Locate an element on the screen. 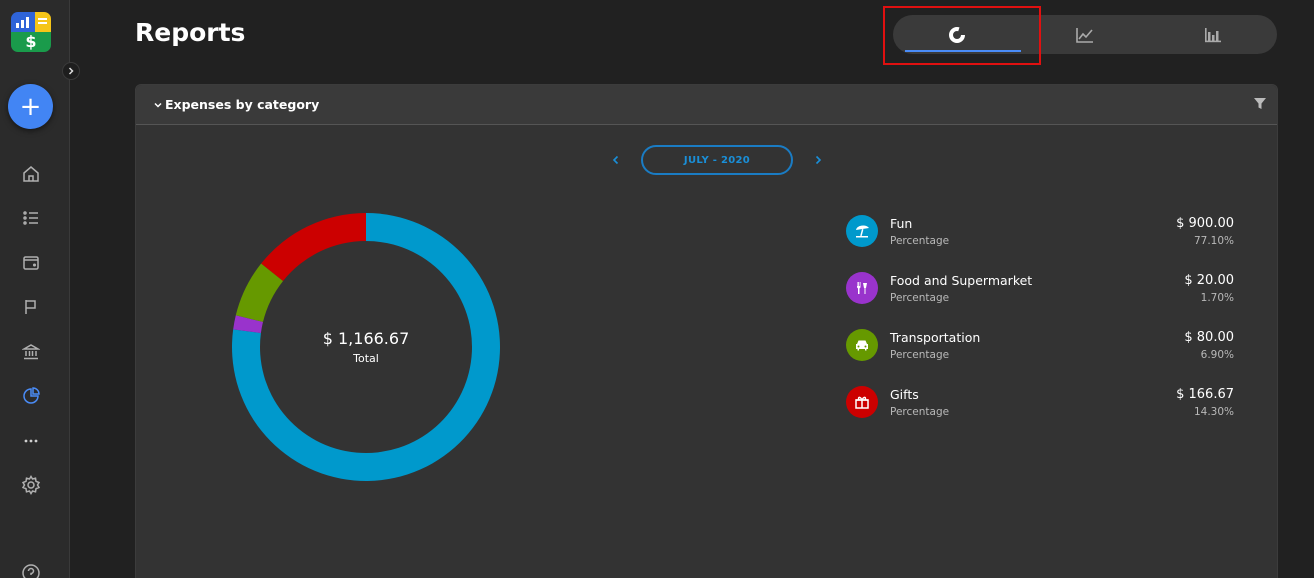 This screenshot has width=1314, height=578. car-icon is located at coordinates (862, 345).